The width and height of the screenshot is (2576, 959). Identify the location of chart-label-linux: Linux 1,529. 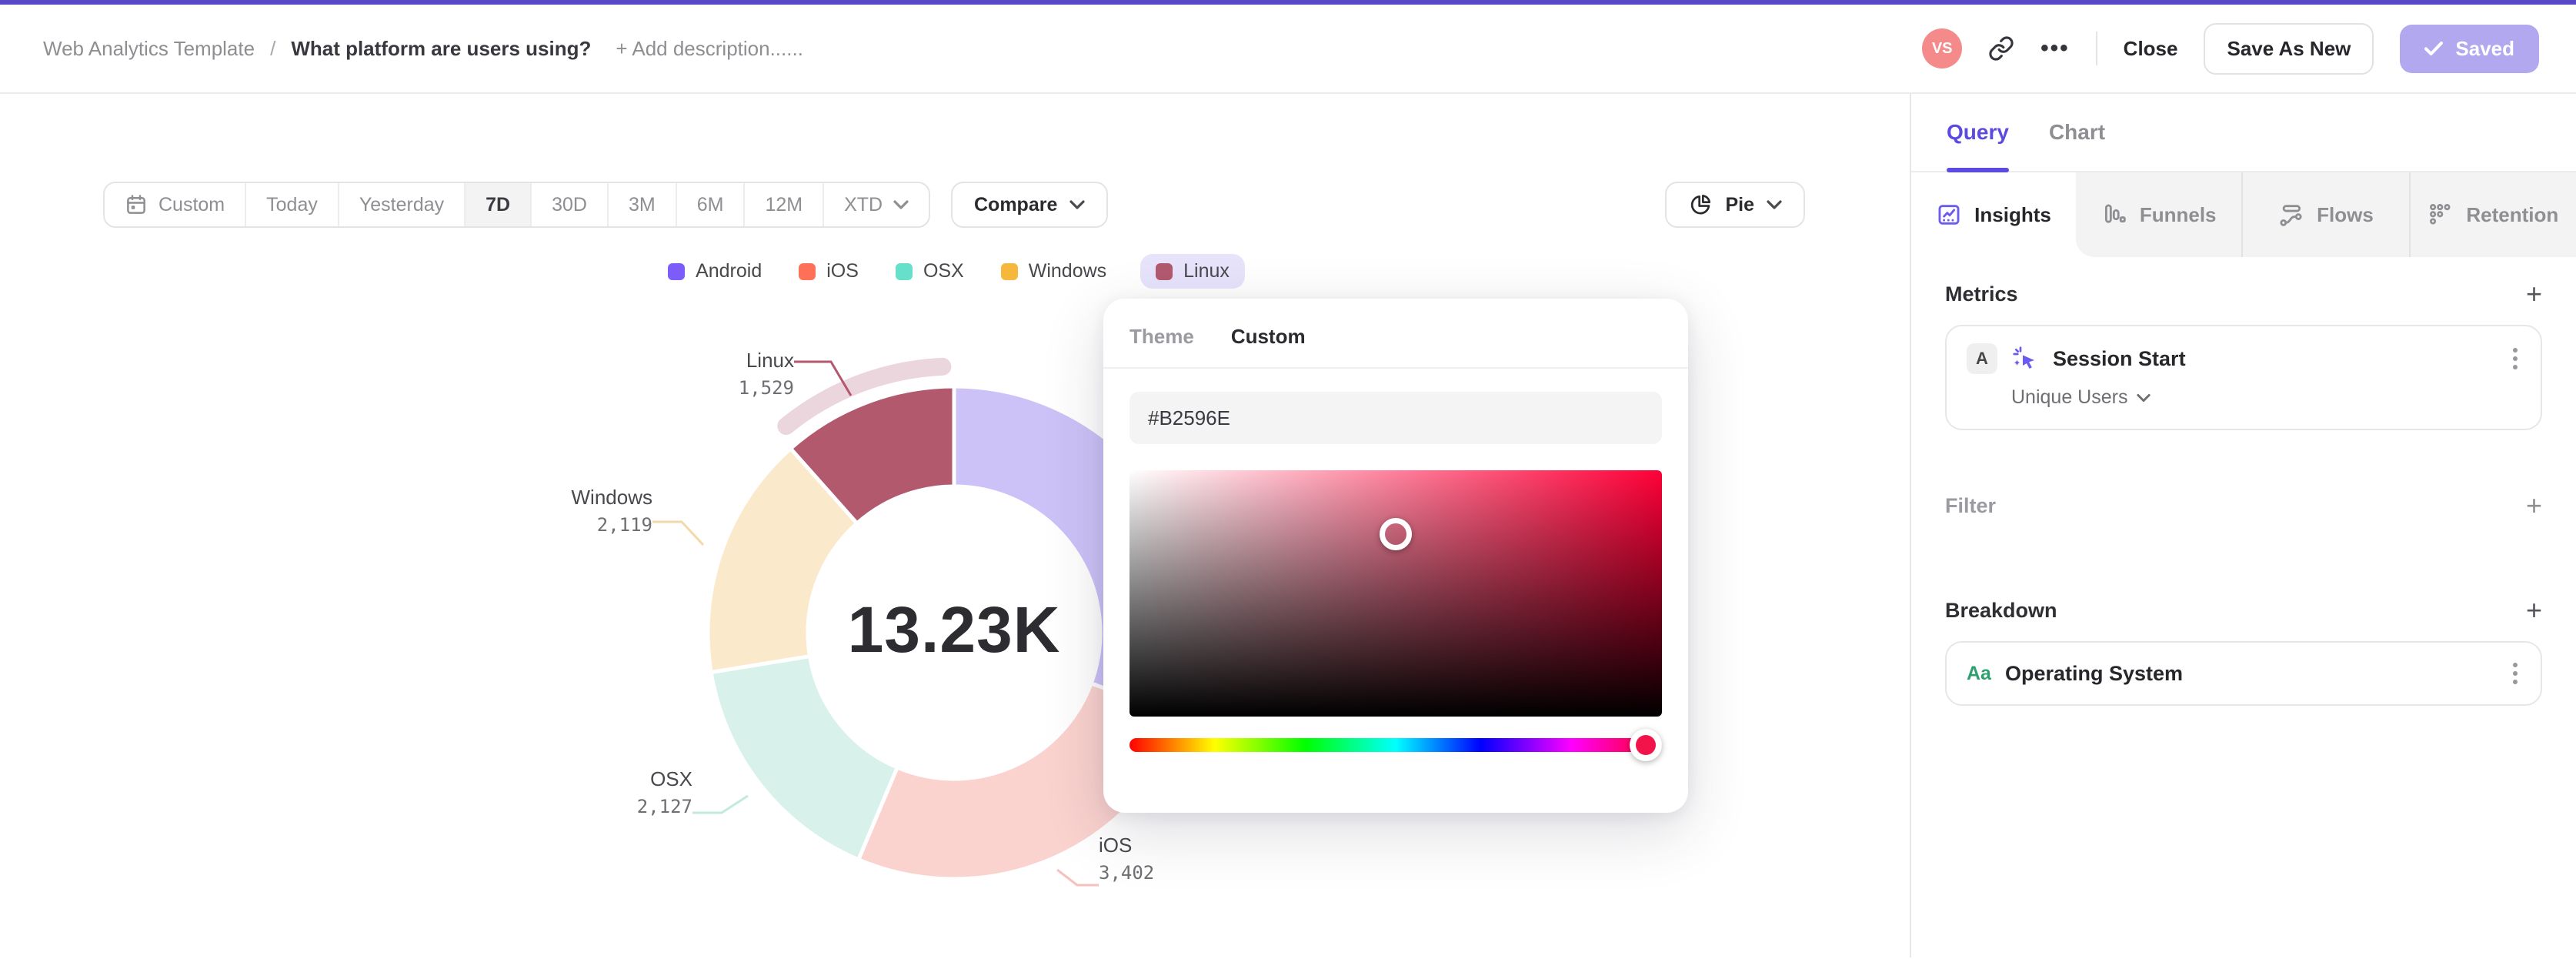
(720, 374).